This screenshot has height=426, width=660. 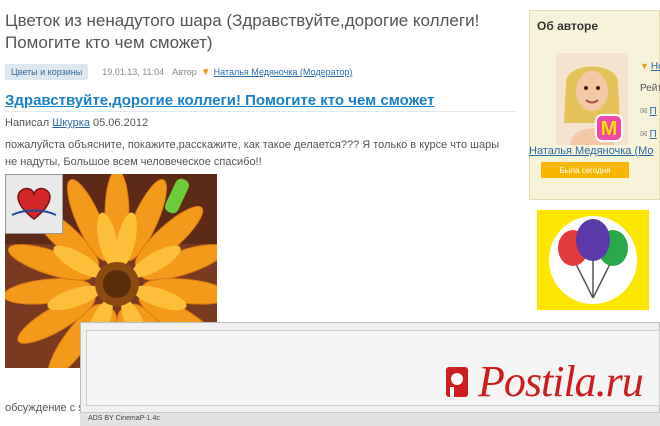 I want to click on author-link: Наталья Медяночка (Модератор), so click(x=283, y=72).